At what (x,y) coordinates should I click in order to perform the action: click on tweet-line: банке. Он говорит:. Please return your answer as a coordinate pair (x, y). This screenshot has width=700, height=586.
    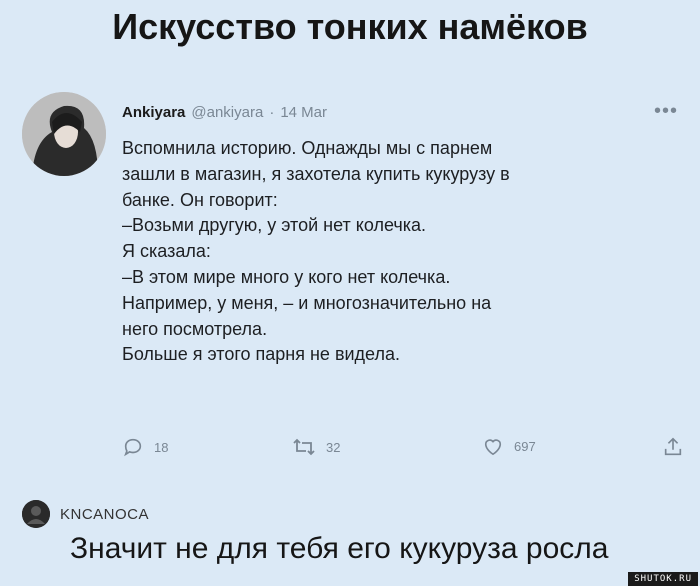
    Looking at the image, I should click on (200, 199).